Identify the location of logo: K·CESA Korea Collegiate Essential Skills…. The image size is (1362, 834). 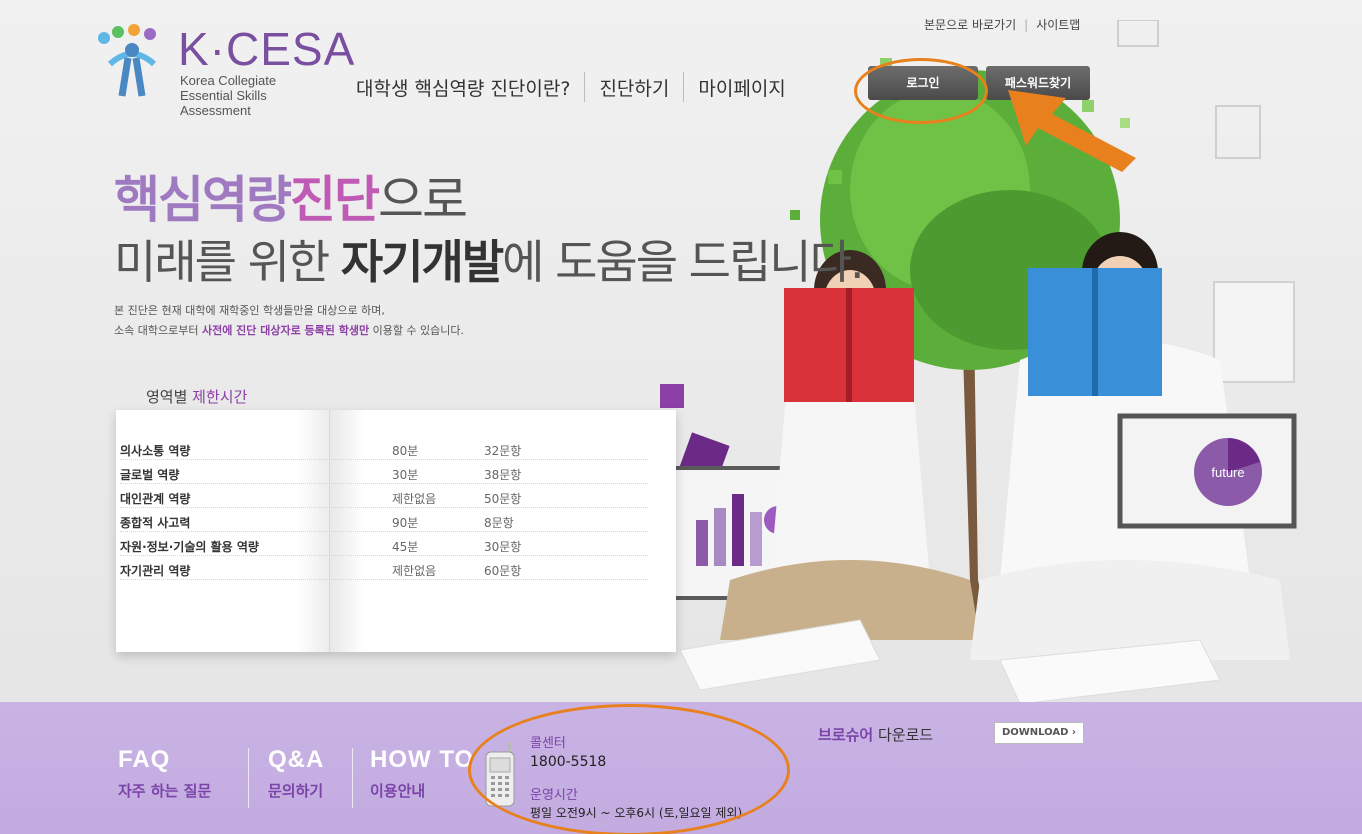
(223, 69).